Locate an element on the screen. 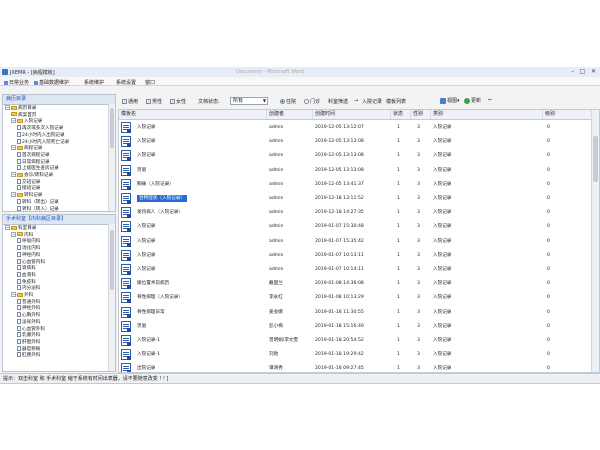  refresh-button: 更新 is located at coordinates (472, 100).